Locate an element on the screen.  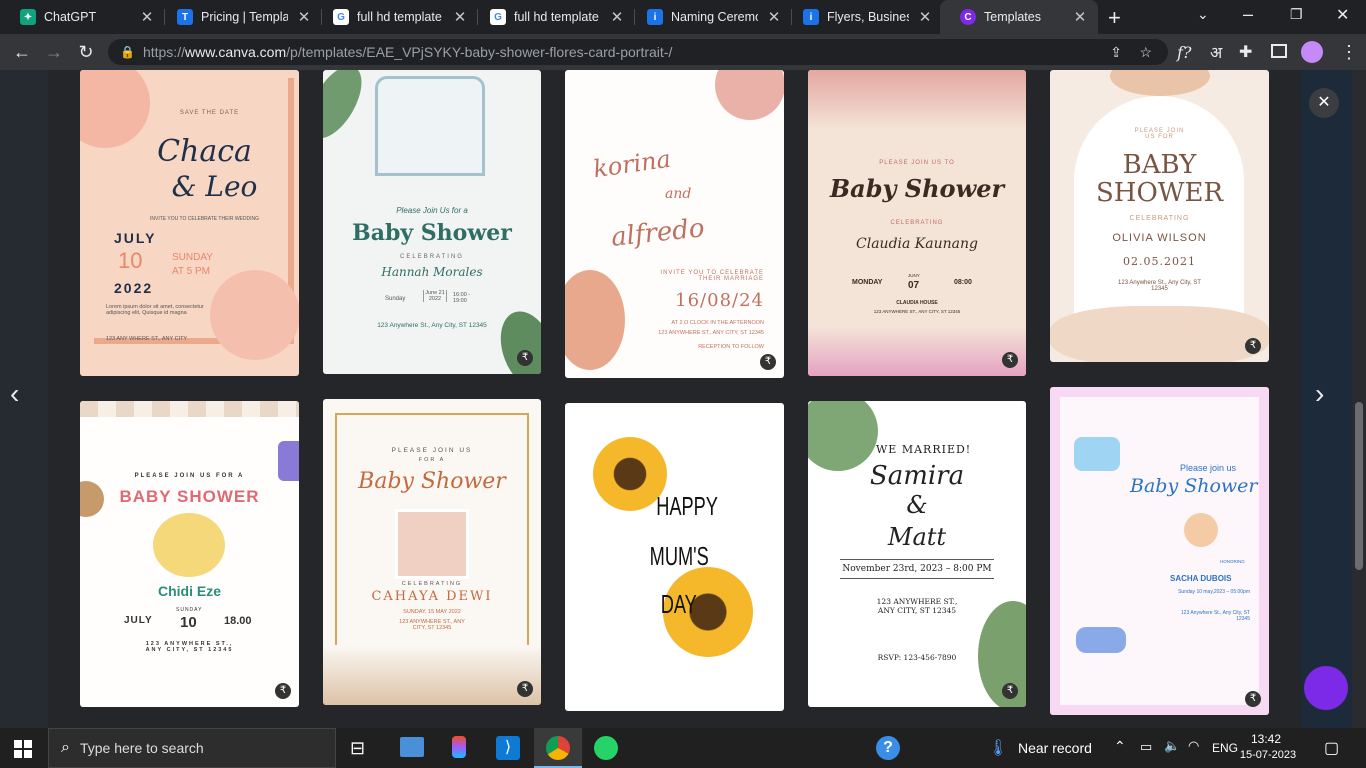
bookmark-star-icon: ☆ is located at coordinates (1145, 52).